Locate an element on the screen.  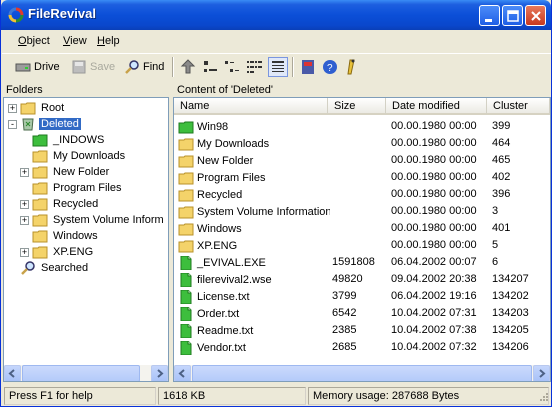
table-row: Windows 00.00.1980 00:00 401 is located at coordinates (361, 228).